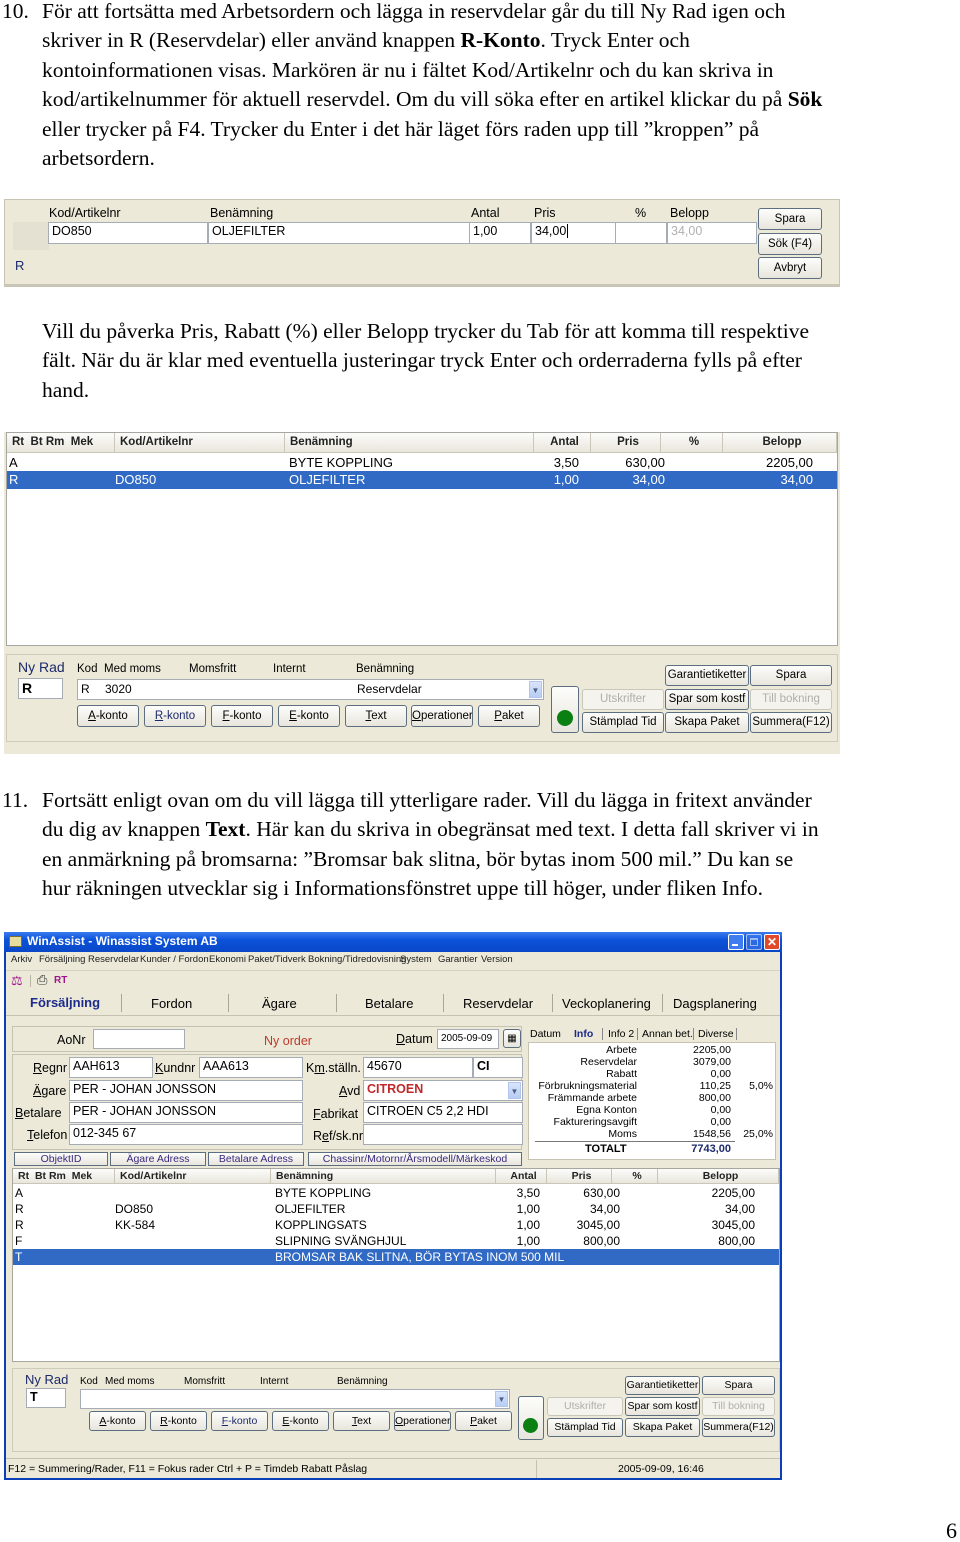 This screenshot has width=960, height=1542. I want to click on info-tab-info2: Info 2, so click(621, 1034).